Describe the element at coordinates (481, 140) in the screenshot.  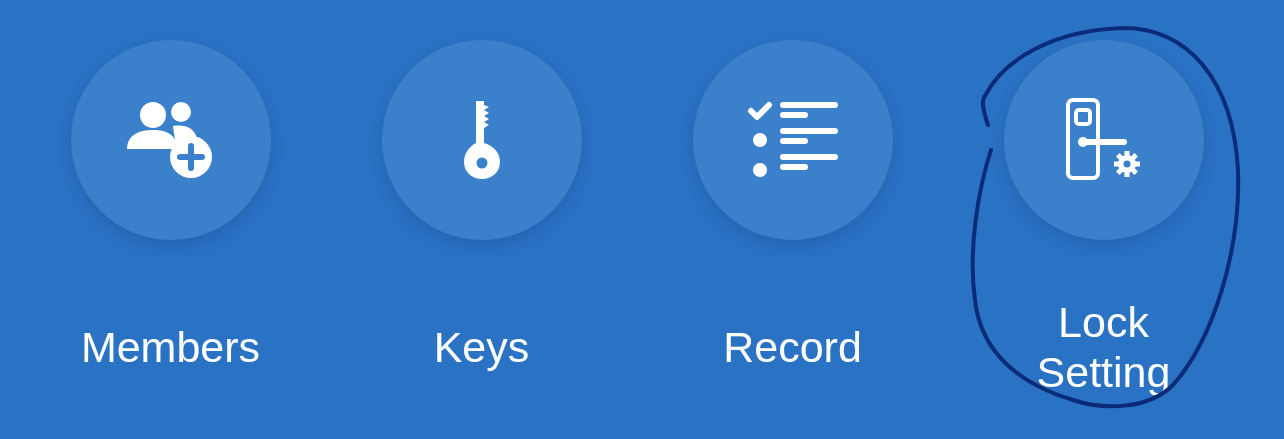
I see `key-icon` at that location.